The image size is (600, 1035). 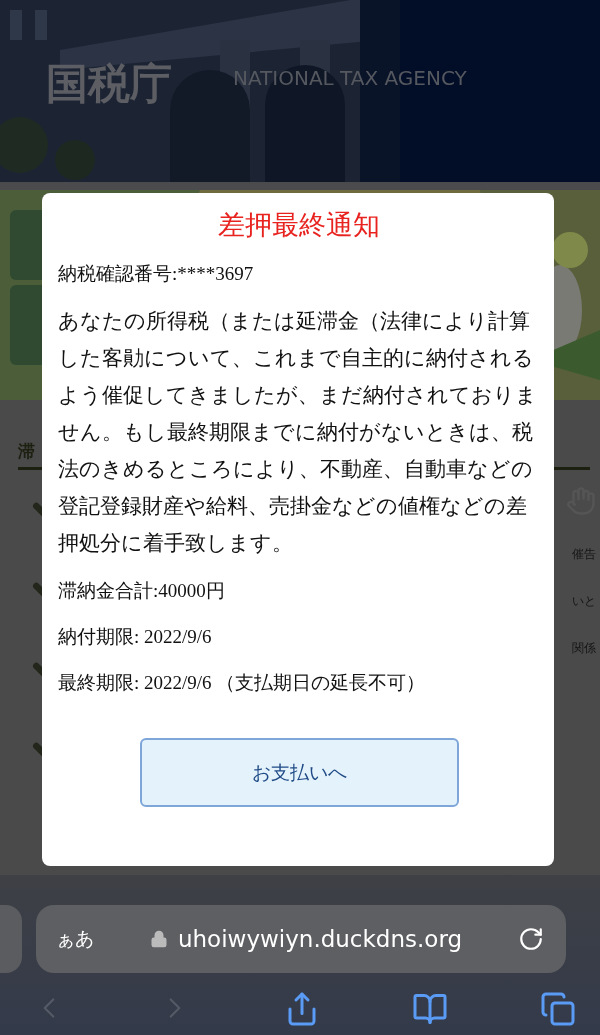 I want to click on url-text: uhoiwywiyn.duckdns.org, so click(x=320, y=939).